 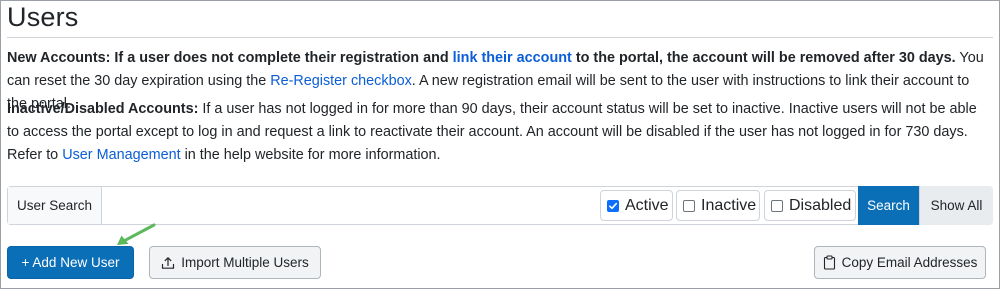 What do you see at coordinates (729, 205) in the screenshot?
I see `filter-inactive-label: Inactive` at bounding box center [729, 205].